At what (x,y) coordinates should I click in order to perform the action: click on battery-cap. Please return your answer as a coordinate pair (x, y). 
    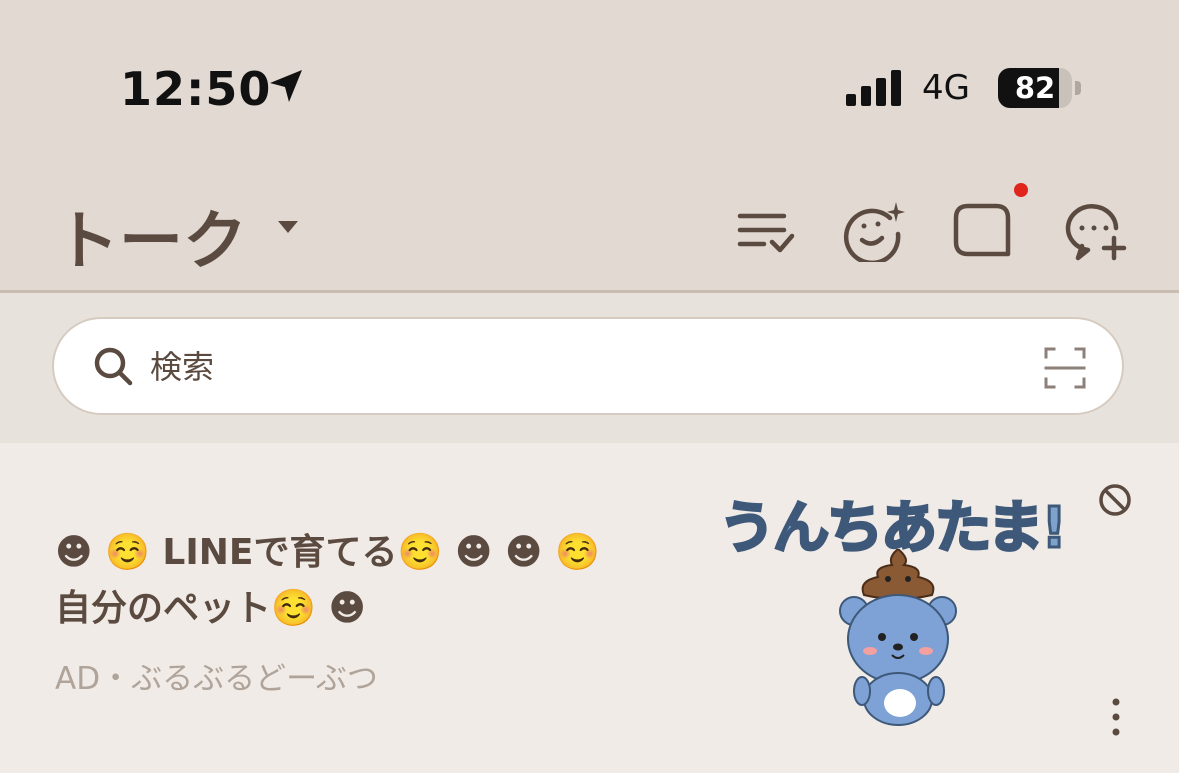
    Looking at the image, I should click on (1078, 88).